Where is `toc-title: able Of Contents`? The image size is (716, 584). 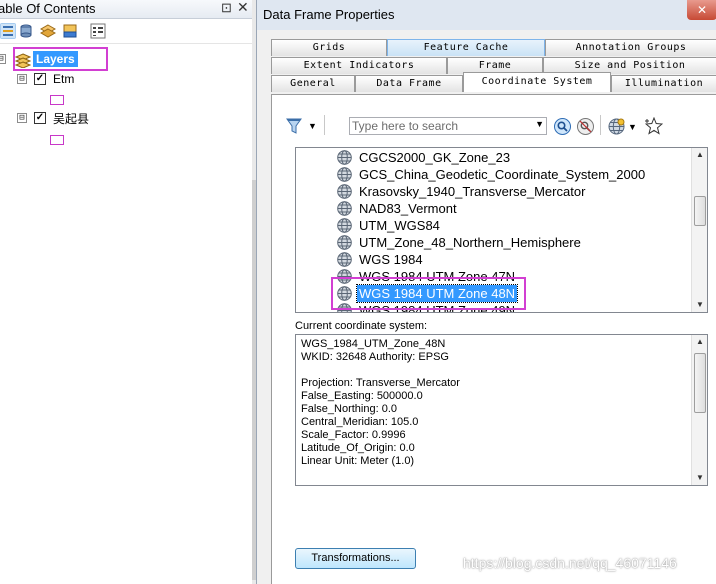
toc-title: able Of Contents is located at coordinates (48, 8).